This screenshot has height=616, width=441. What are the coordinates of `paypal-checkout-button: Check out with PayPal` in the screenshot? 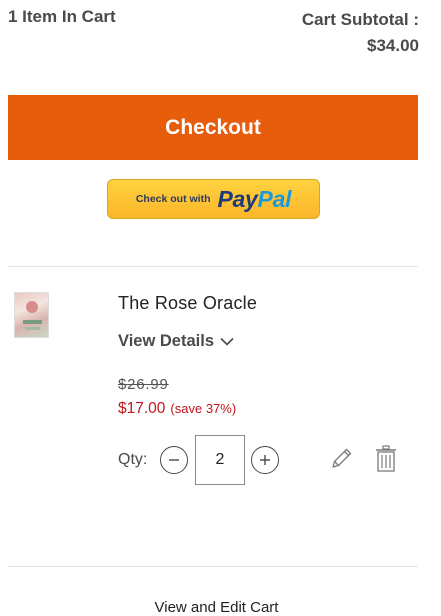 It's located at (213, 199).